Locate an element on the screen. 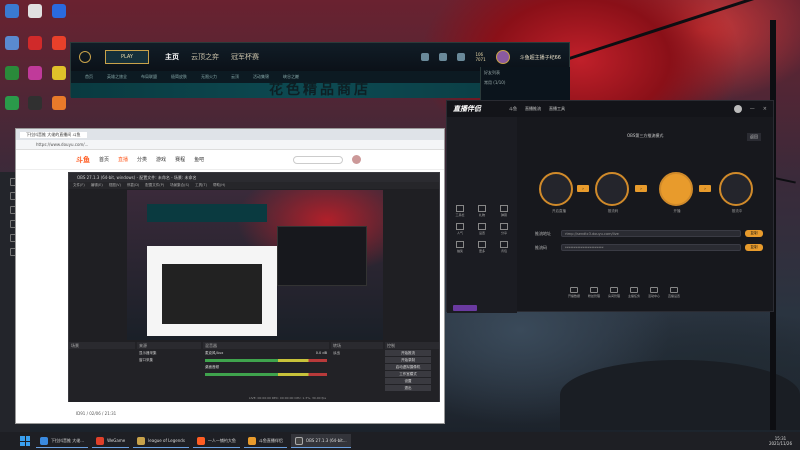  taskbar-item: WeGame is located at coordinates (111, 441).